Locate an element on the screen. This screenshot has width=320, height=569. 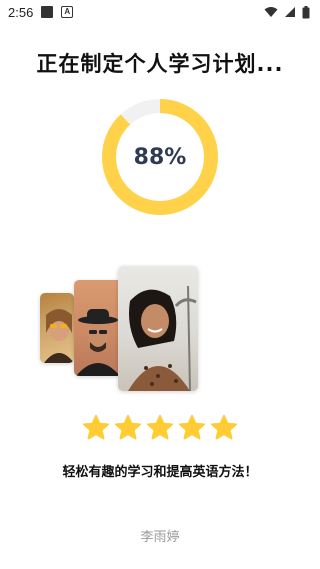
battery-icon is located at coordinates (306, 11).